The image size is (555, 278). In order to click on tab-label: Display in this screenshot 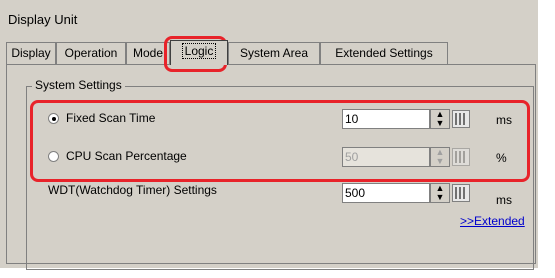, I will do `click(31, 53)`.